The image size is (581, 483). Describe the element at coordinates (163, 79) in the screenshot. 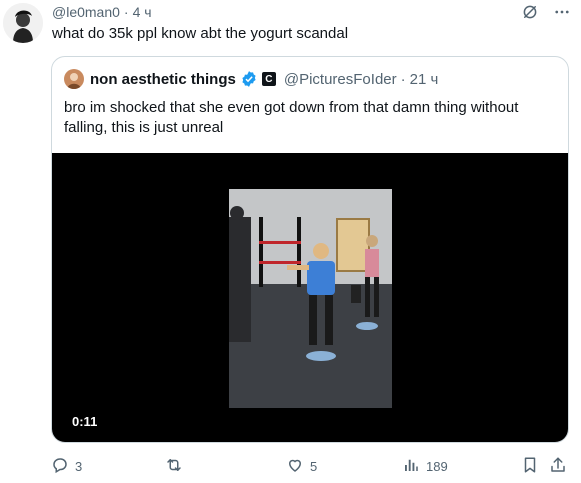

I see `quoted-author-name: non aesthetic things` at that location.